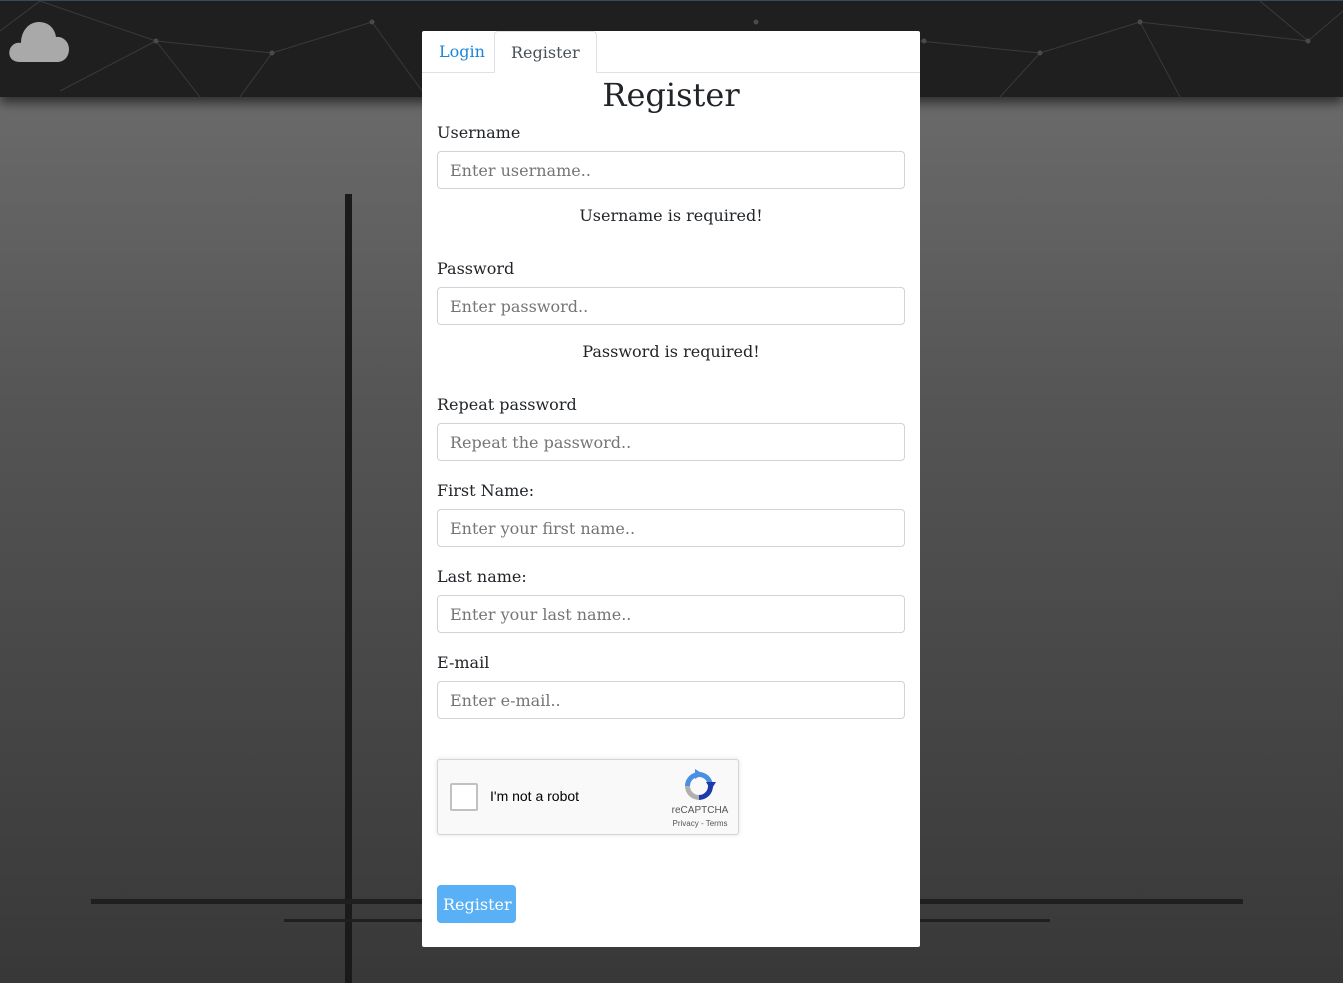  What do you see at coordinates (39, 41) in the screenshot?
I see `cloud-icon` at bounding box center [39, 41].